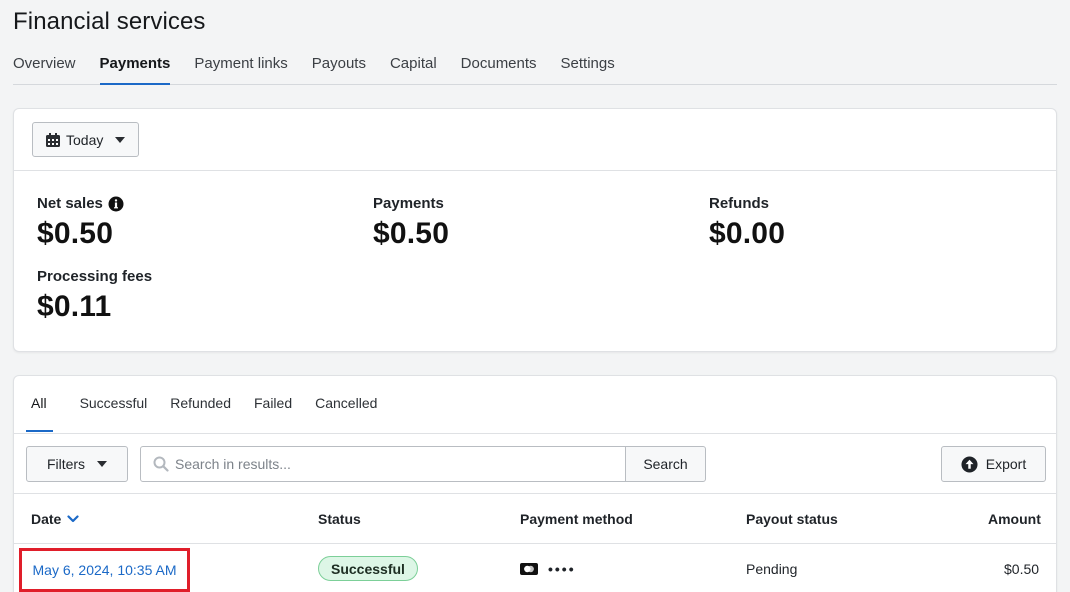 The height and width of the screenshot is (592, 1070). Describe the element at coordinates (792, 519) in the screenshot. I see `column-payout-status: Payout status` at that location.